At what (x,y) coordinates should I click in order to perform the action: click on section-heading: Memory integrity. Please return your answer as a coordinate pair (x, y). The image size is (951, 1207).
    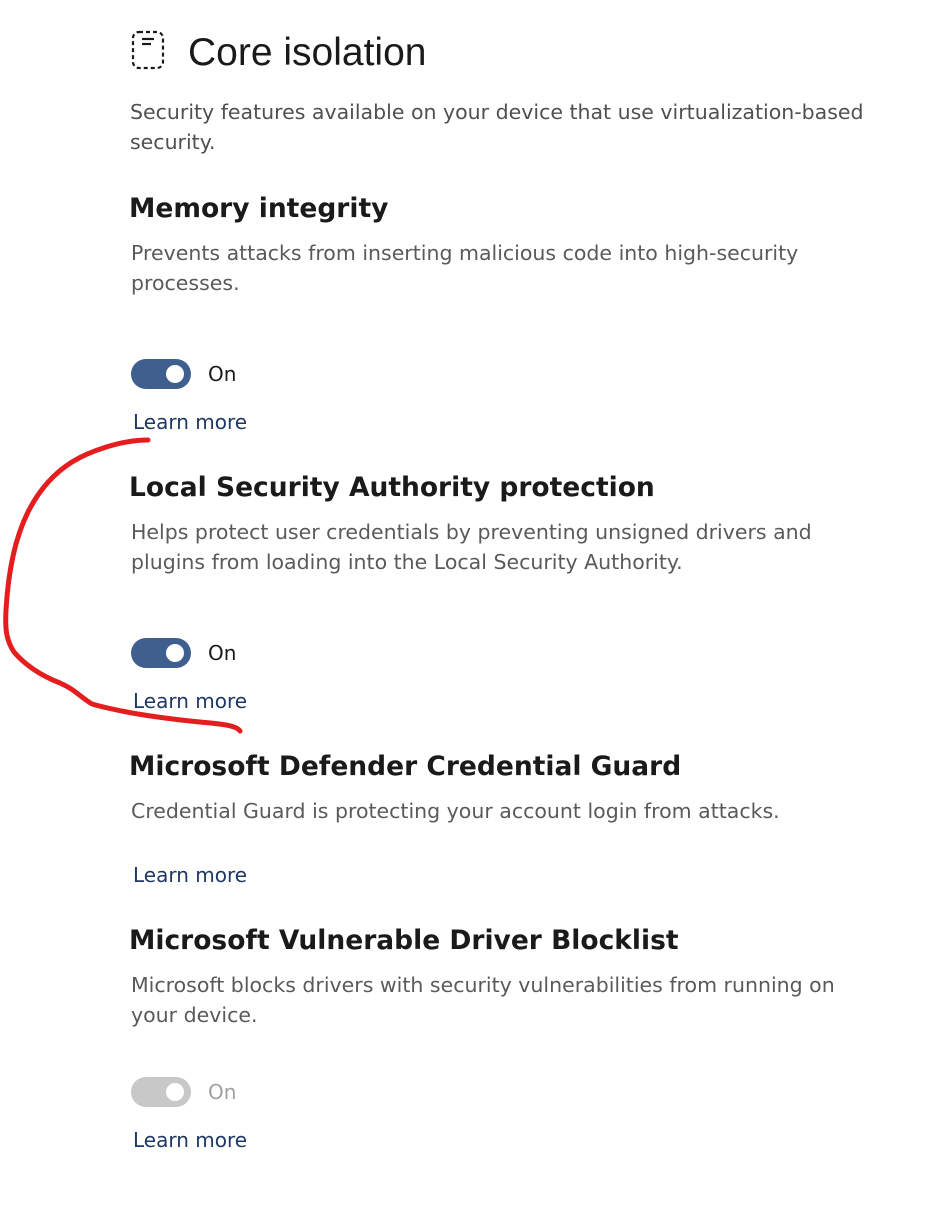
    Looking at the image, I should click on (259, 208).